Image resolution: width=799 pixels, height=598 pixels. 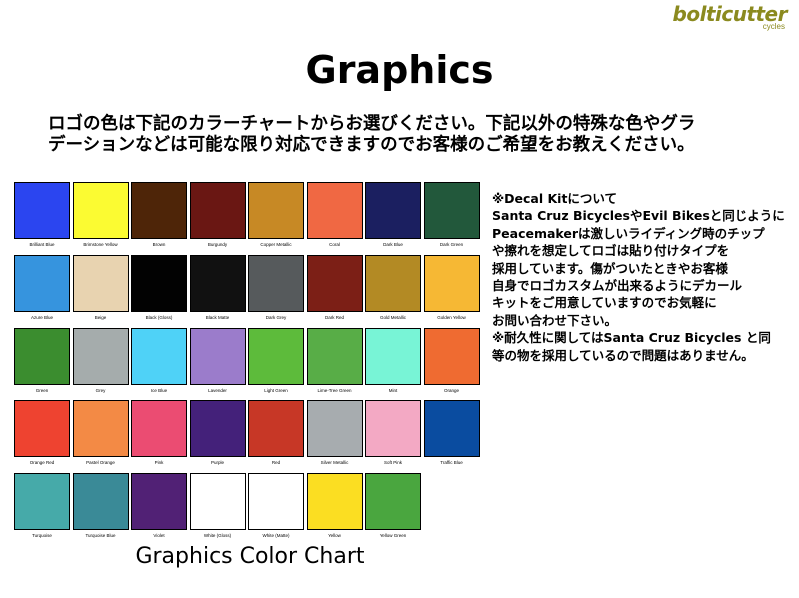 I want to click on color-swatch-item: Pastel Orange, so click(x=100, y=435).